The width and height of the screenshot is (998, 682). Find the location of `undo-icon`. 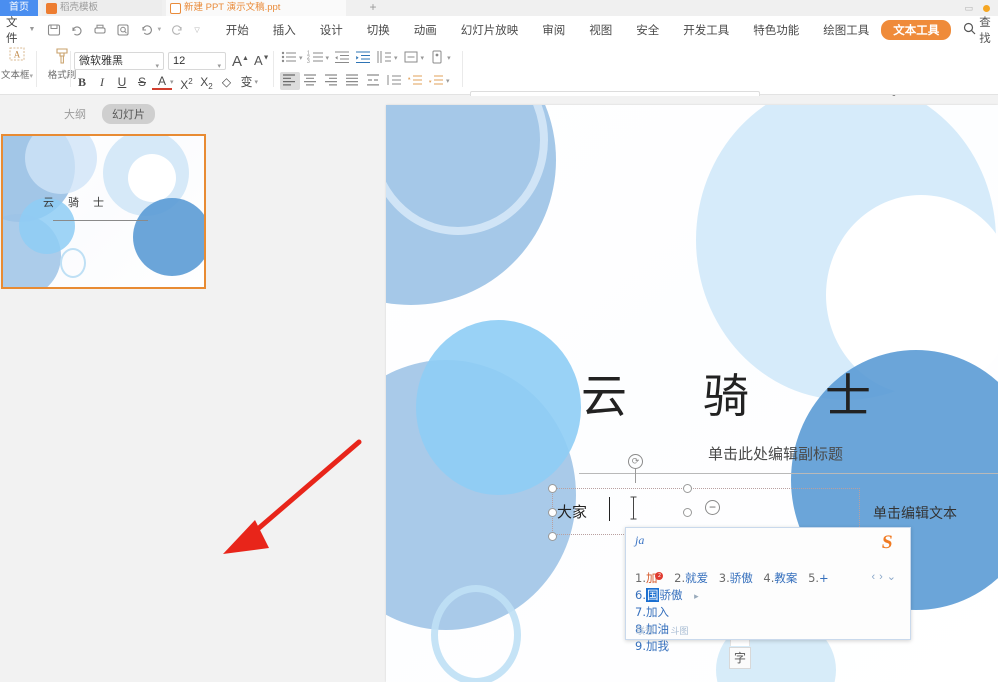

undo-icon is located at coordinates (146, 30).